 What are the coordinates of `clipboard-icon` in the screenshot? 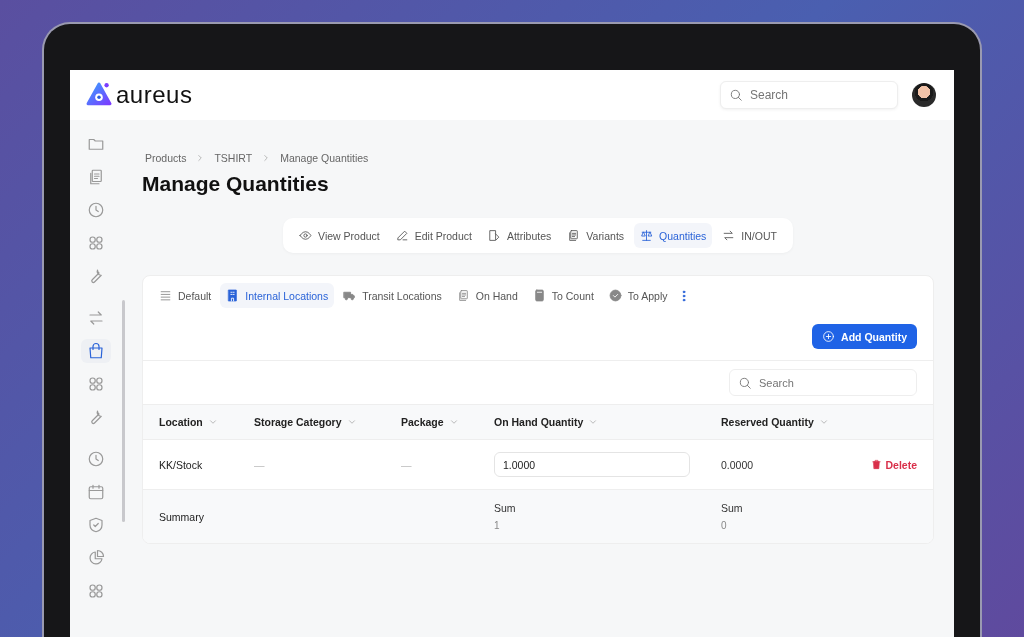 It's located at (96, 177).